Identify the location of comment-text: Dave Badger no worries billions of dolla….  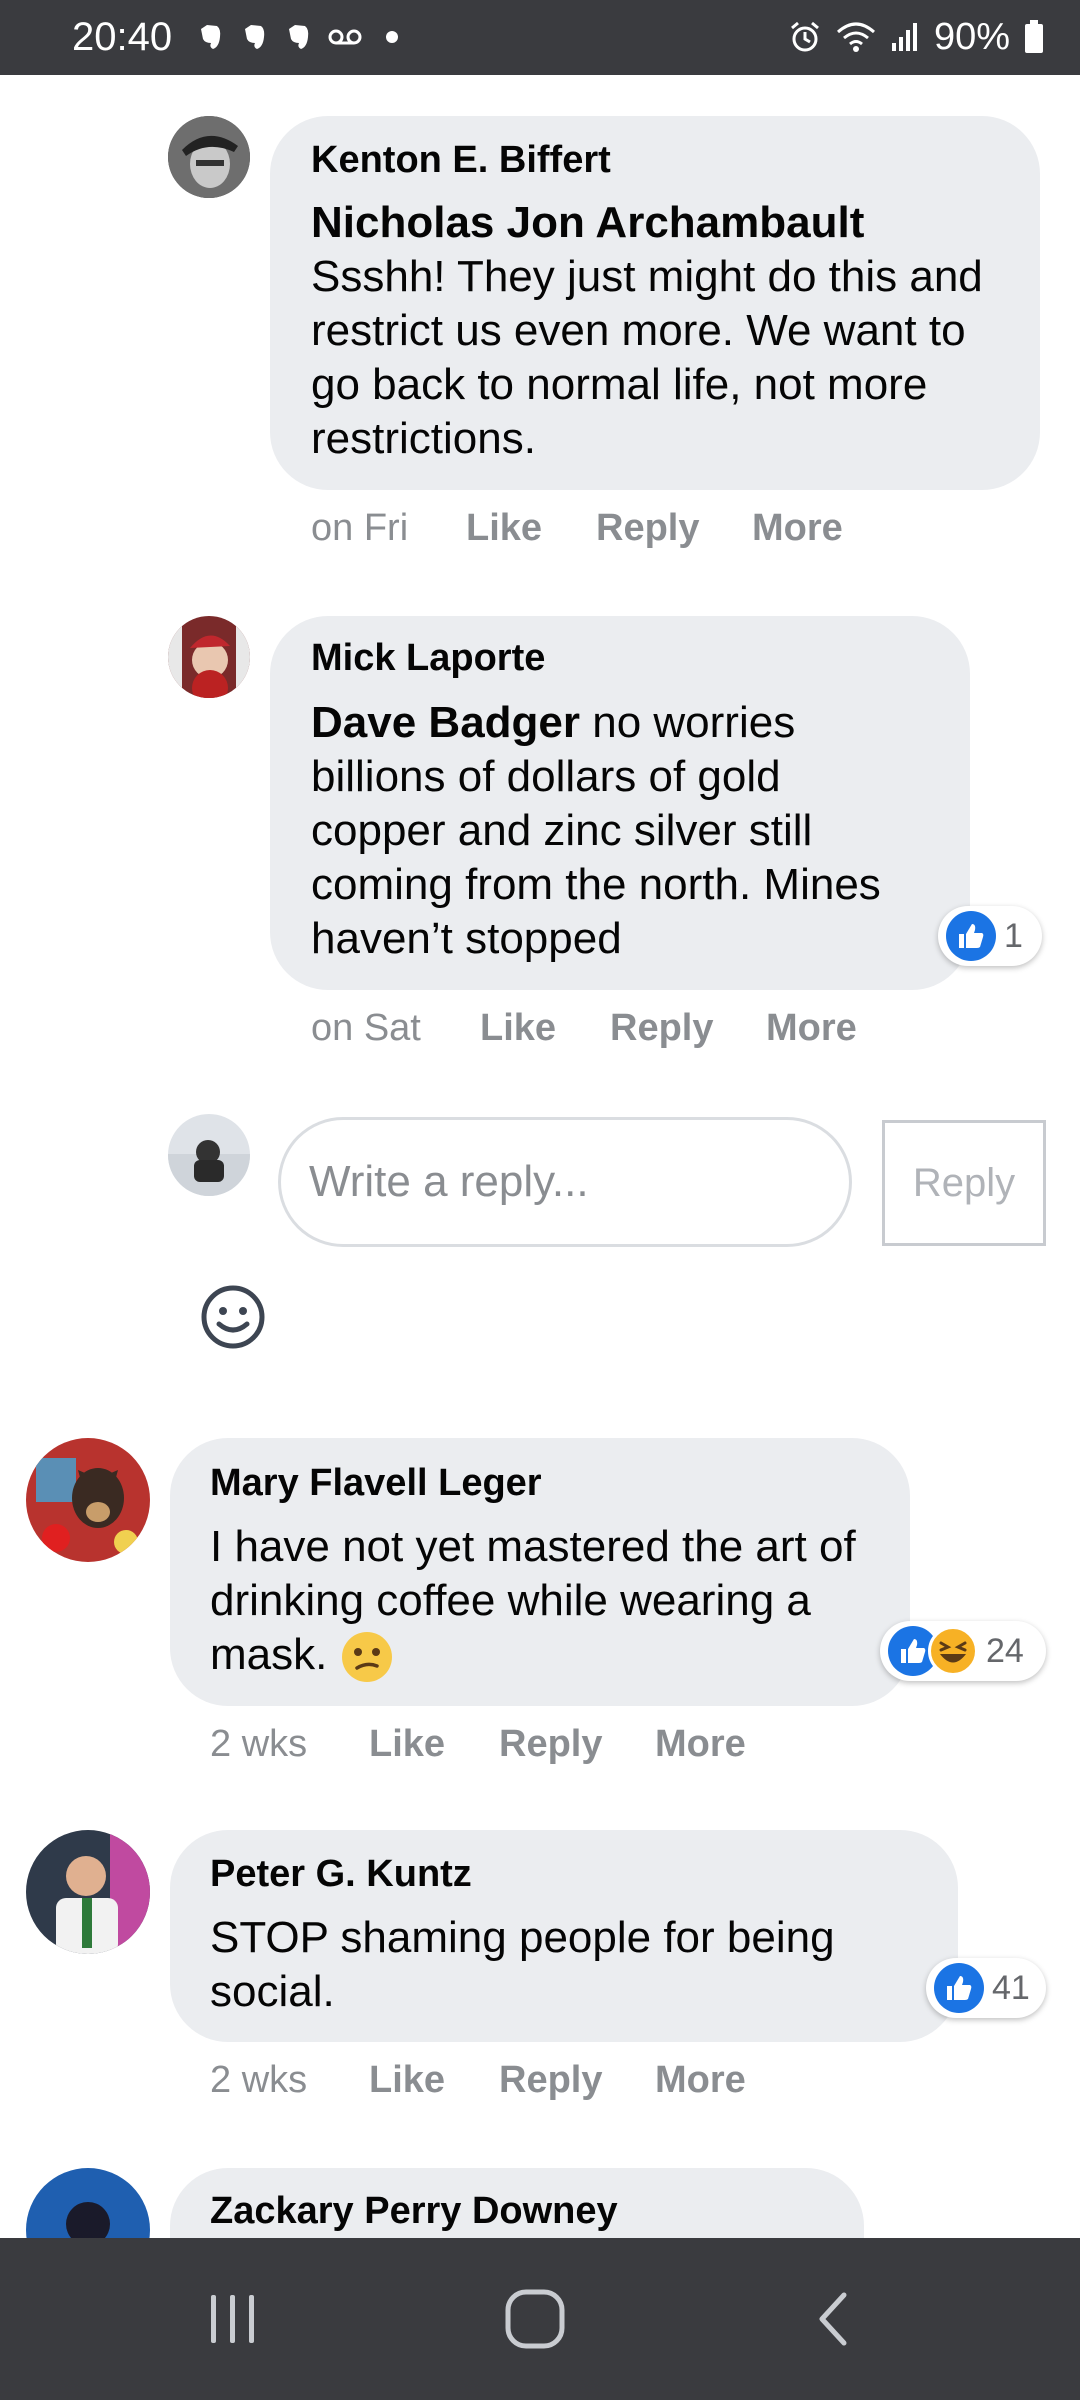
(611, 831).